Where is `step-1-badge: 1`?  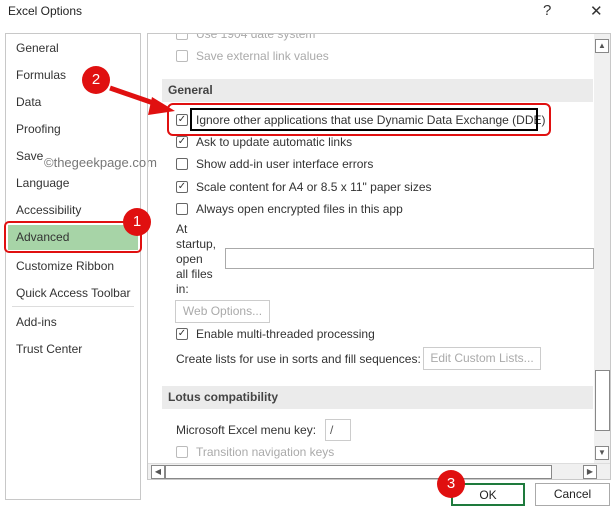
step-1-badge: 1 is located at coordinates (137, 222).